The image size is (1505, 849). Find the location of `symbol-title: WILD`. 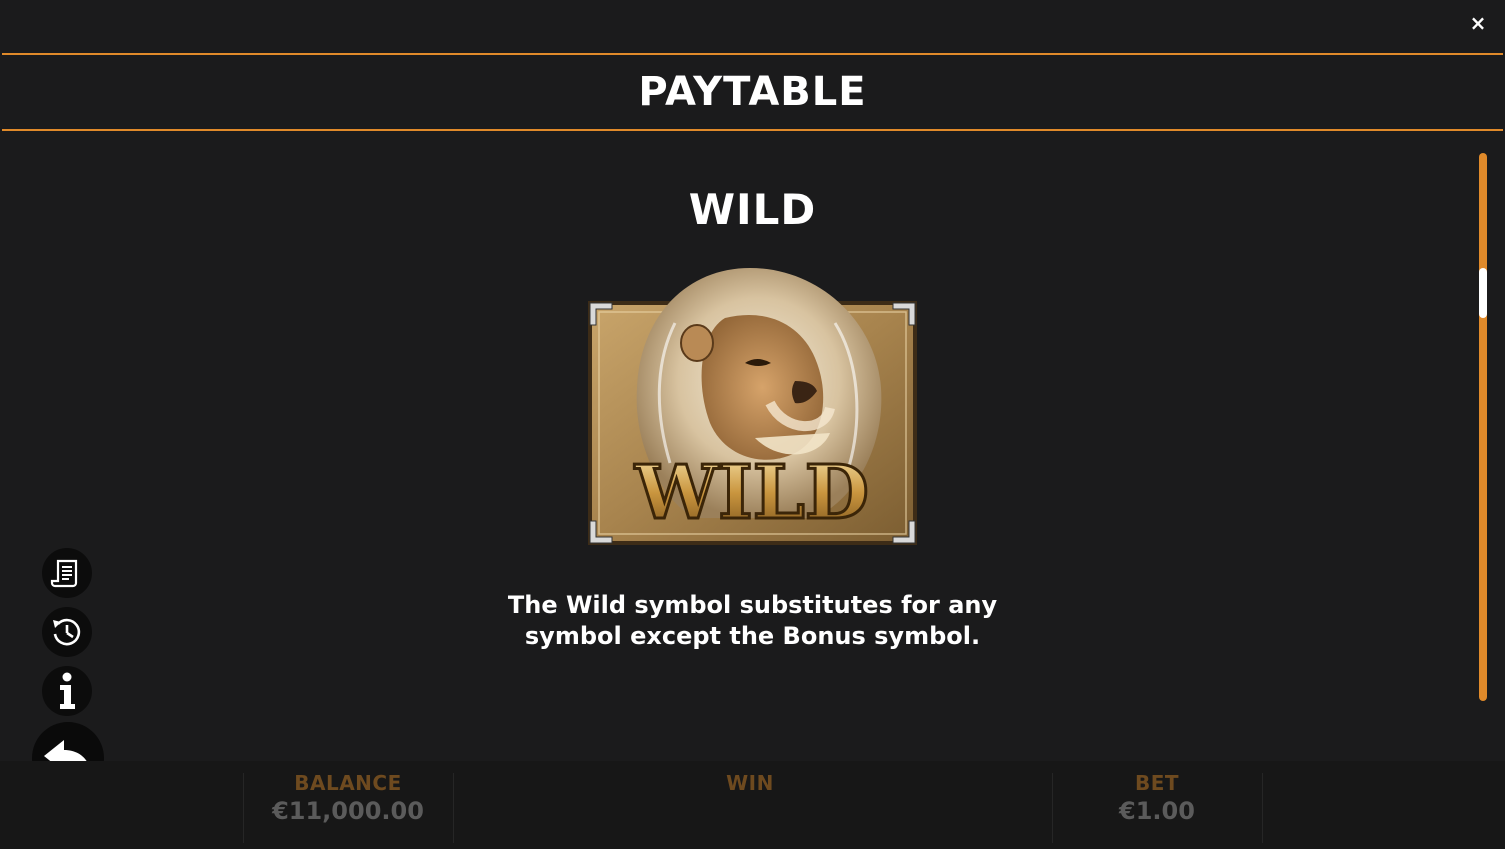

symbol-title: WILD is located at coordinates (752, 209).